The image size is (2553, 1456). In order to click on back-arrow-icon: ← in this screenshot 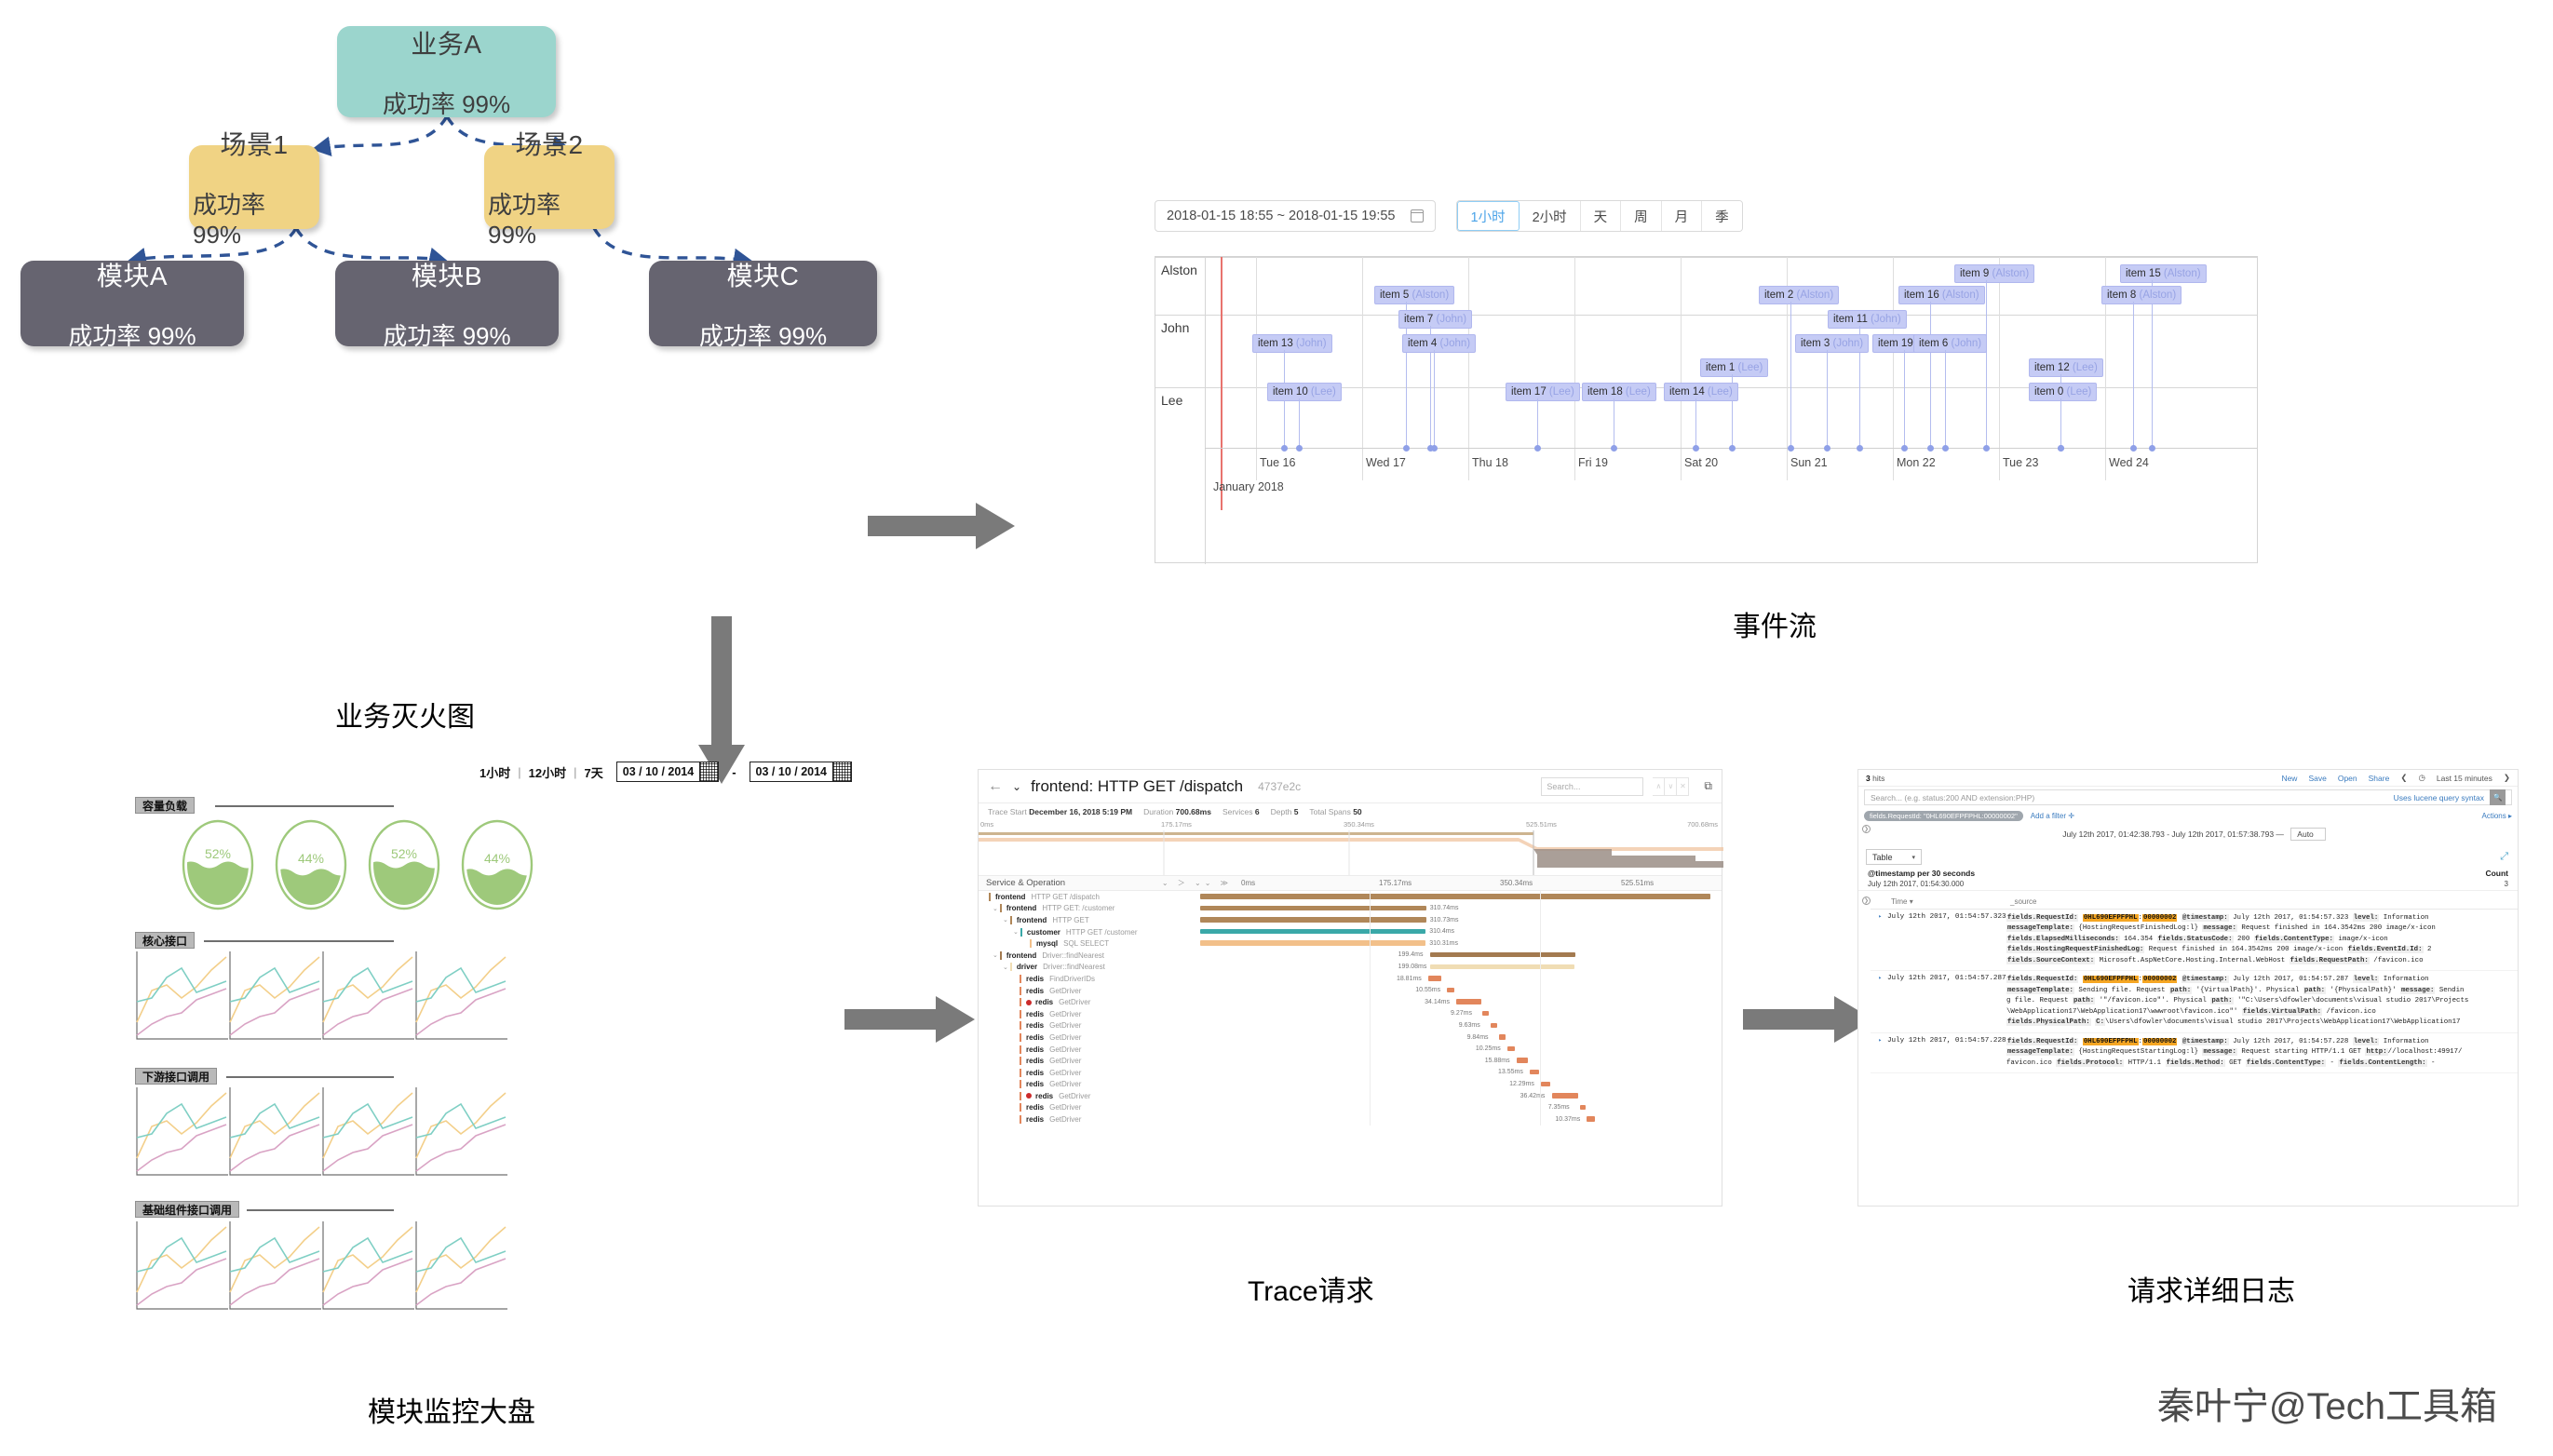, I will do `click(995, 786)`.